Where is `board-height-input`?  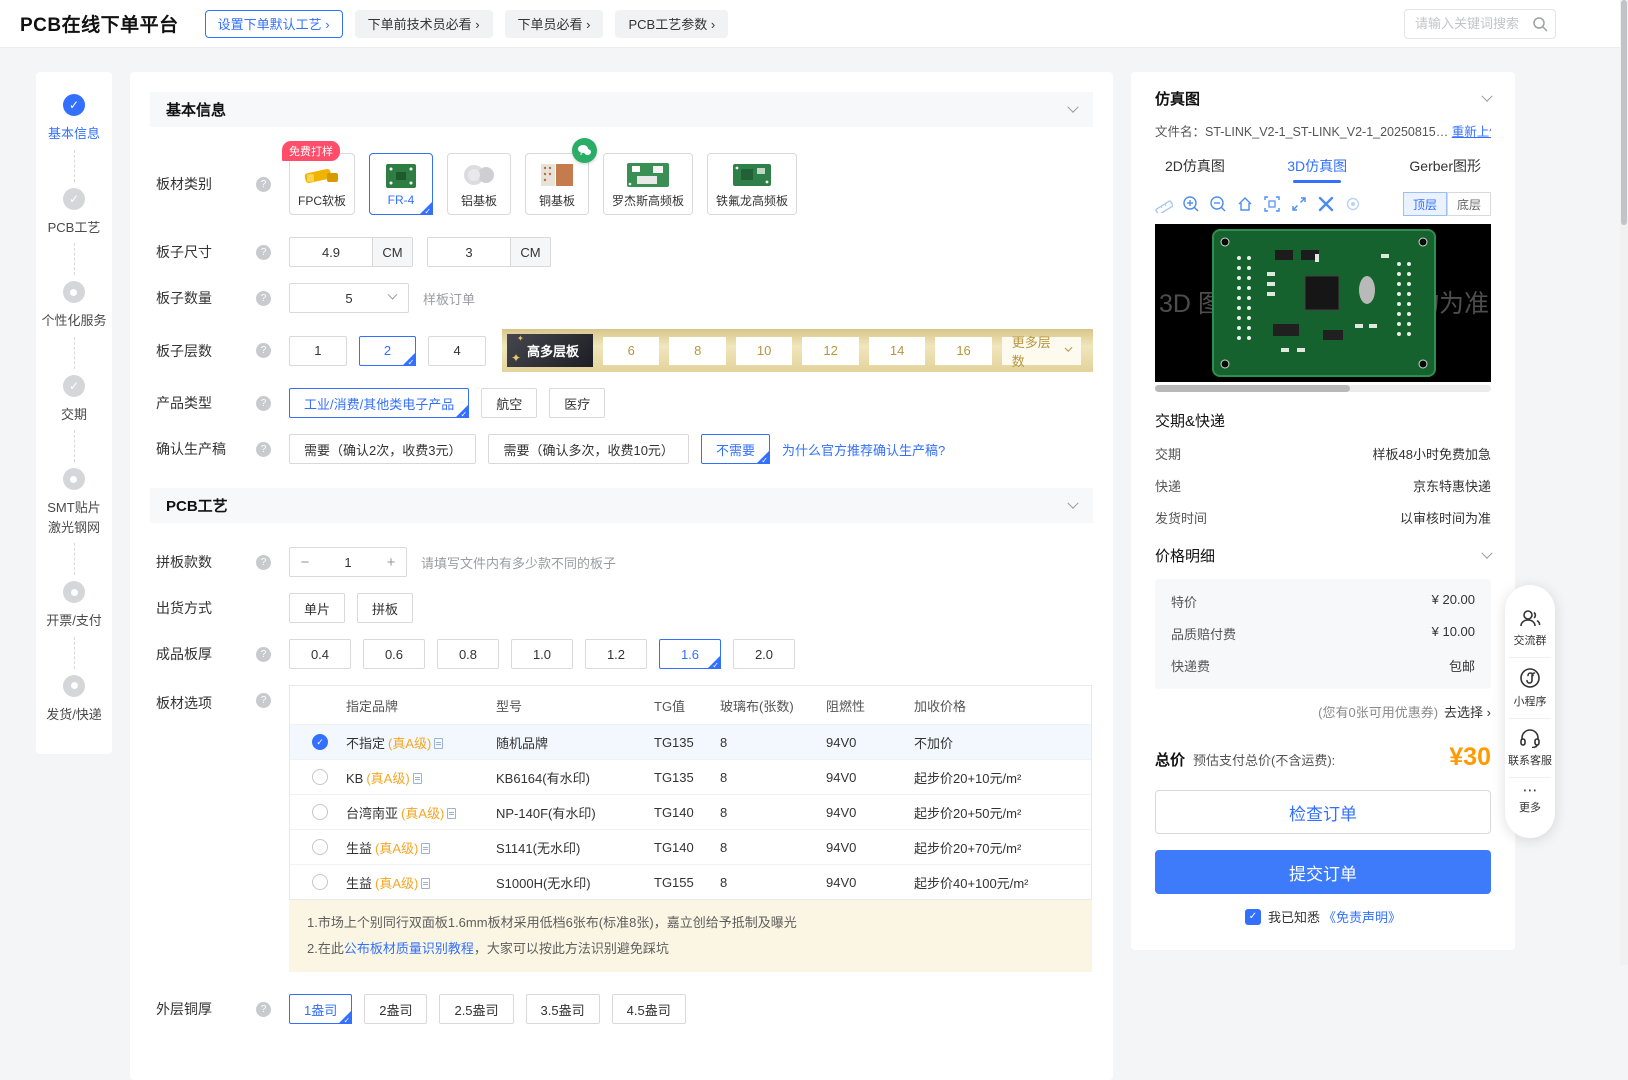
board-height-input is located at coordinates (469, 252).